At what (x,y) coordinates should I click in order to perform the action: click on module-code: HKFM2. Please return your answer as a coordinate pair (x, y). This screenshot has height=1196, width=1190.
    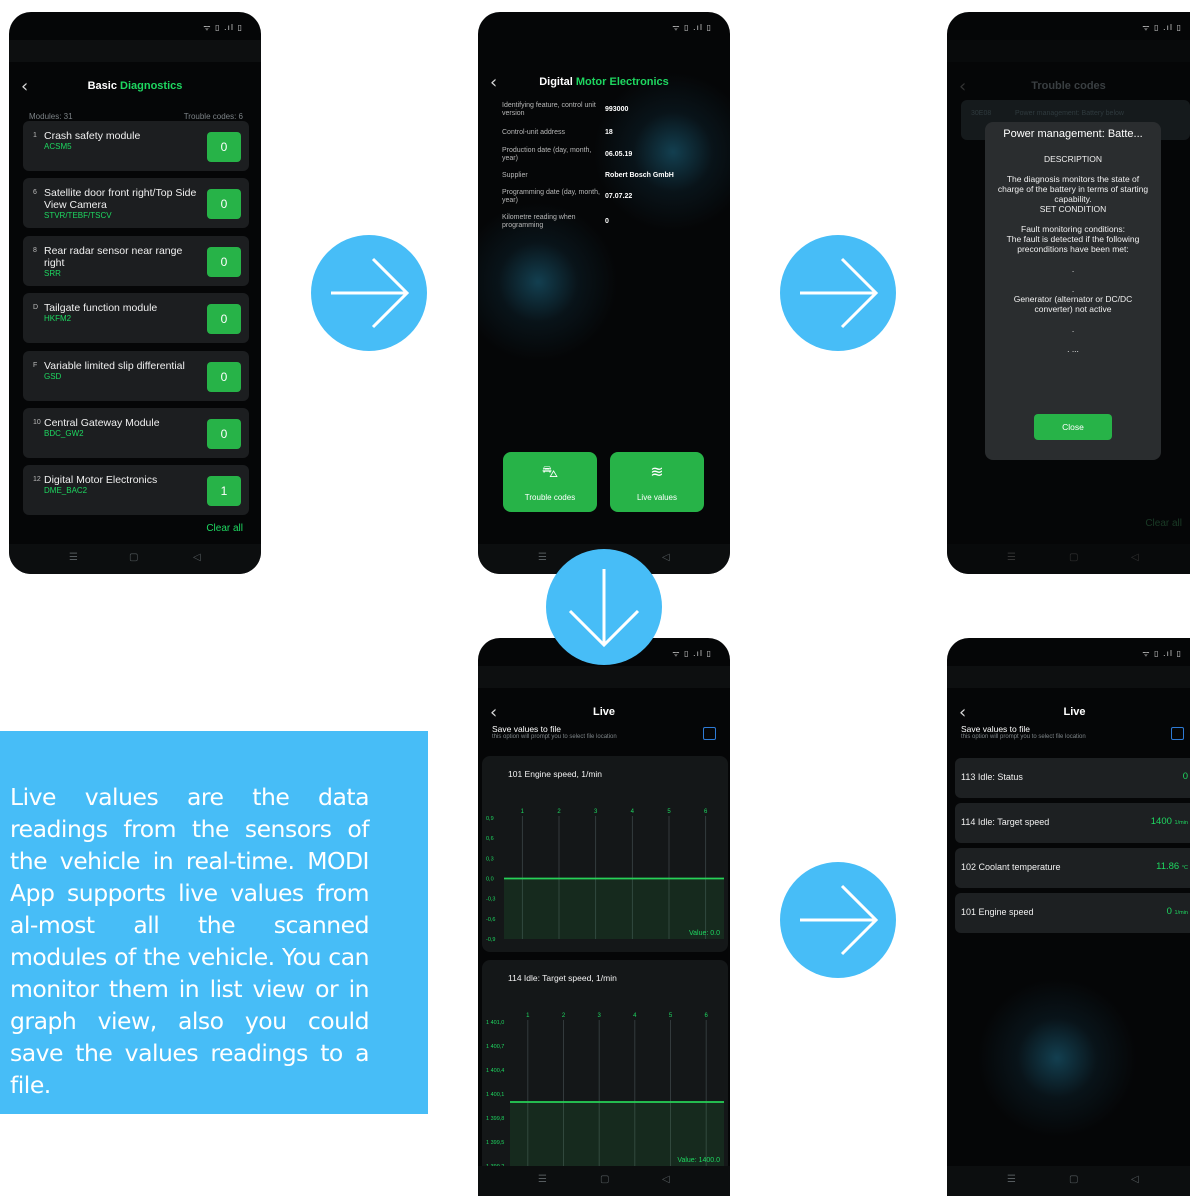
    Looking at the image, I should click on (58, 319).